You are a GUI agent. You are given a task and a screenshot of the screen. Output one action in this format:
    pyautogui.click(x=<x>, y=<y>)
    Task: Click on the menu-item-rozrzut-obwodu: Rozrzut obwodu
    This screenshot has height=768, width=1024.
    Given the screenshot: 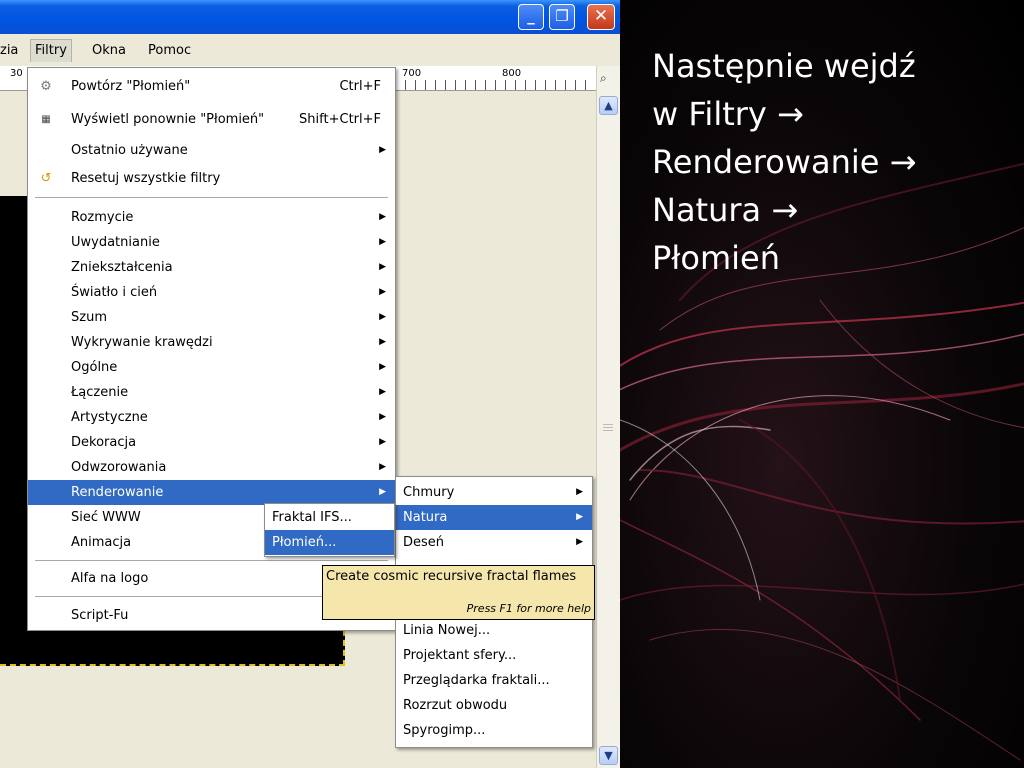 What is the action you would take?
    pyautogui.click(x=494, y=705)
    